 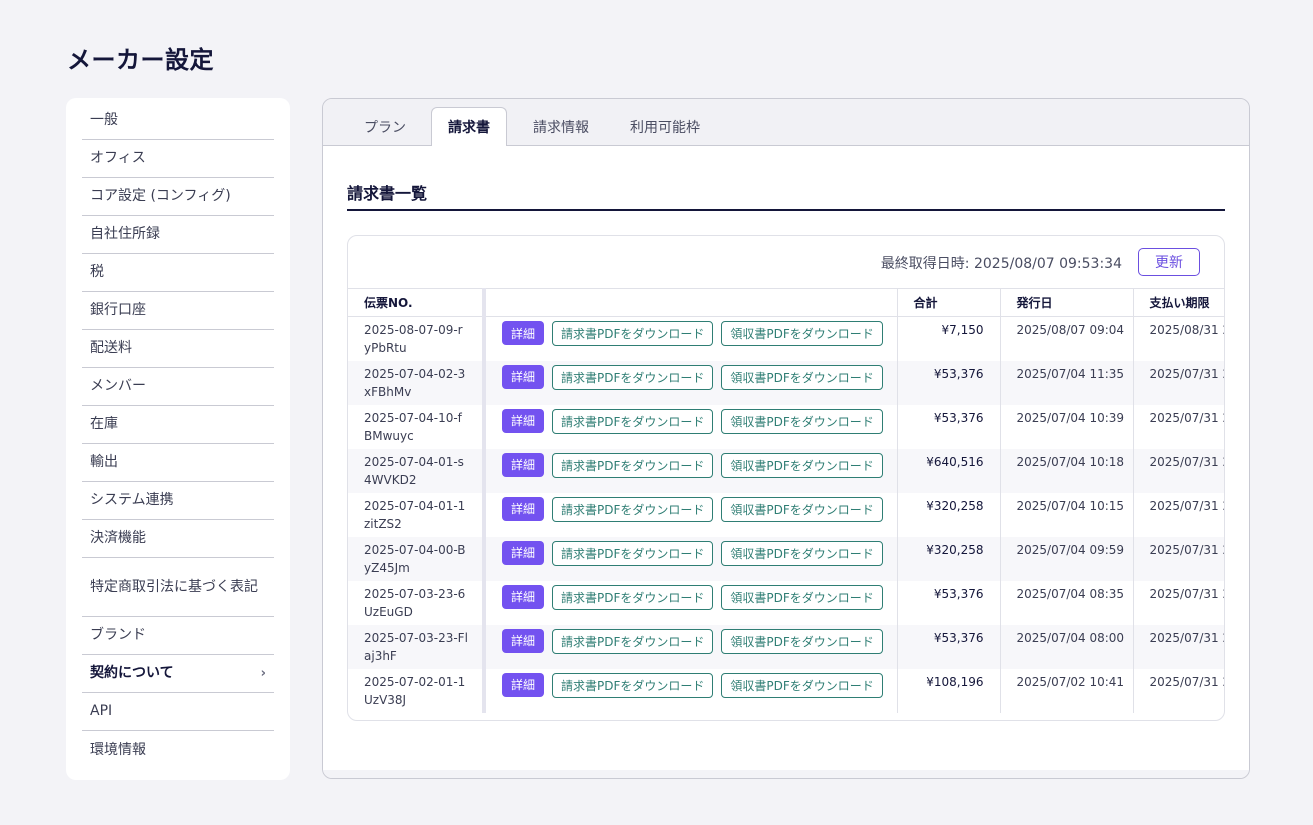 I want to click on sidebar-item-commercial-law: 特定商取引法に基づく表記, so click(x=178, y=587).